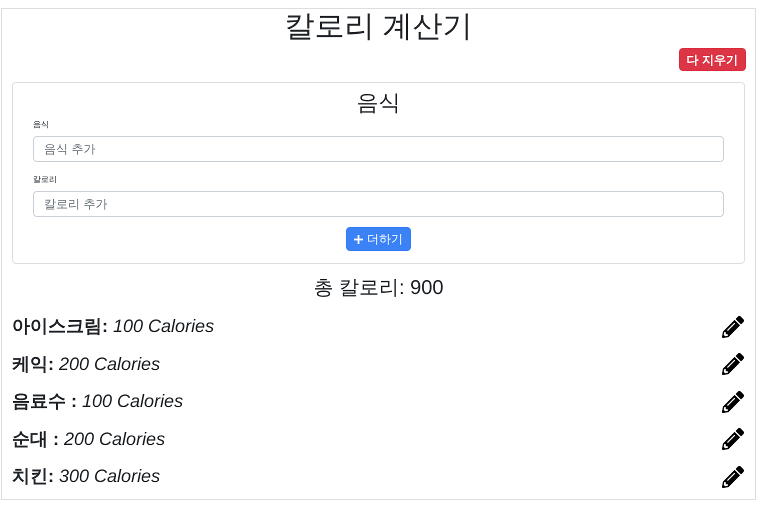  I want to click on input-field: 음식 추가, so click(378, 149).